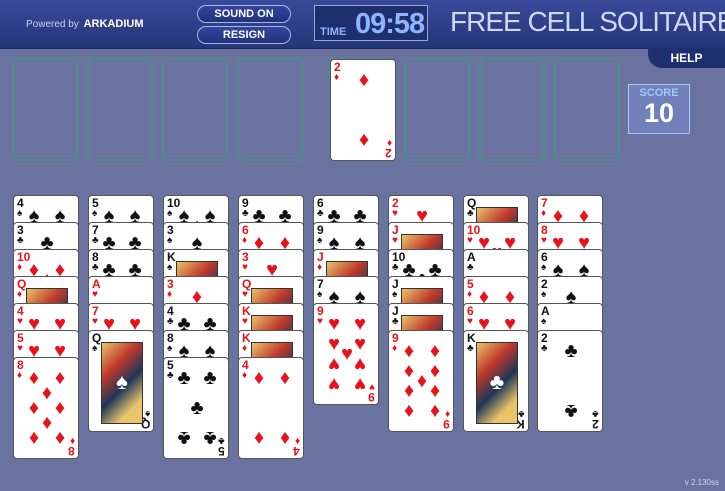 This screenshot has width=725, height=491. Describe the element at coordinates (346, 354) in the screenshot. I see `tableau-card: 9 ♥ 9 ♥ ♥ ♥ ♥ ♥ ♥ ♥ ♥ ♥ ♥` at that location.